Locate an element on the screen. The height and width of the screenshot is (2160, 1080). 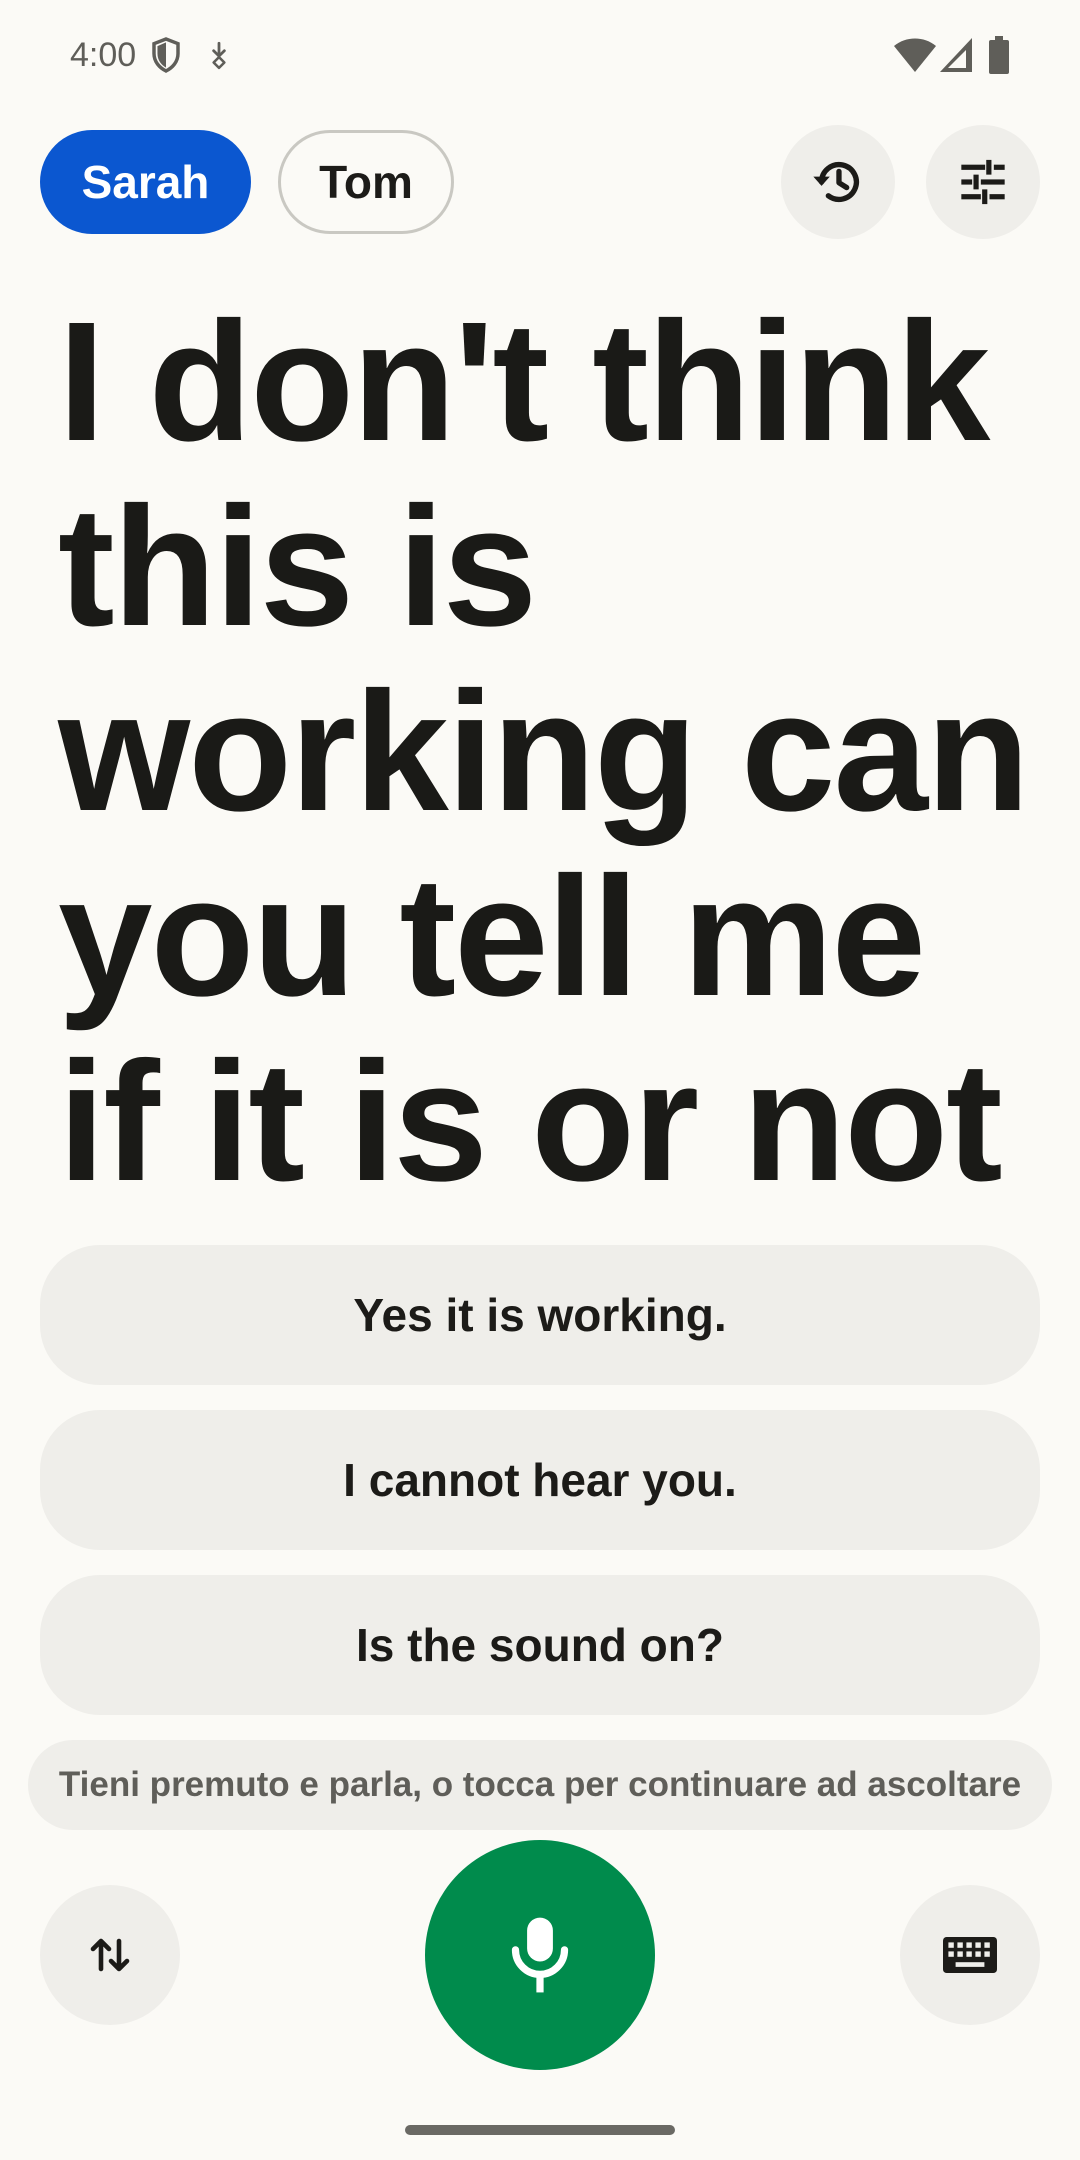
swap-direction-button is located at coordinates (110, 1955).